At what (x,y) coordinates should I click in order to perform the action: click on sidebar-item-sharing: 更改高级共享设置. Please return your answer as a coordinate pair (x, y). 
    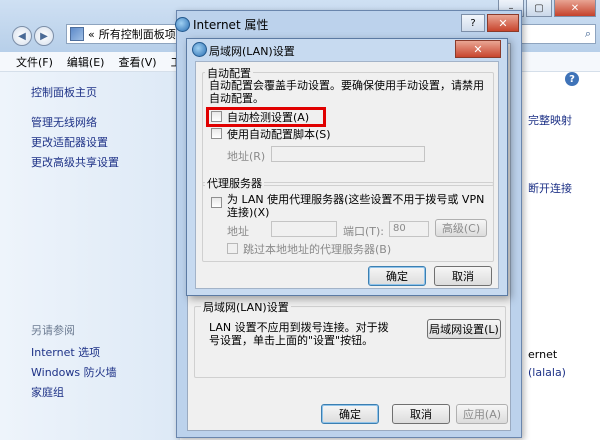
    Looking at the image, I should click on (75, 162).